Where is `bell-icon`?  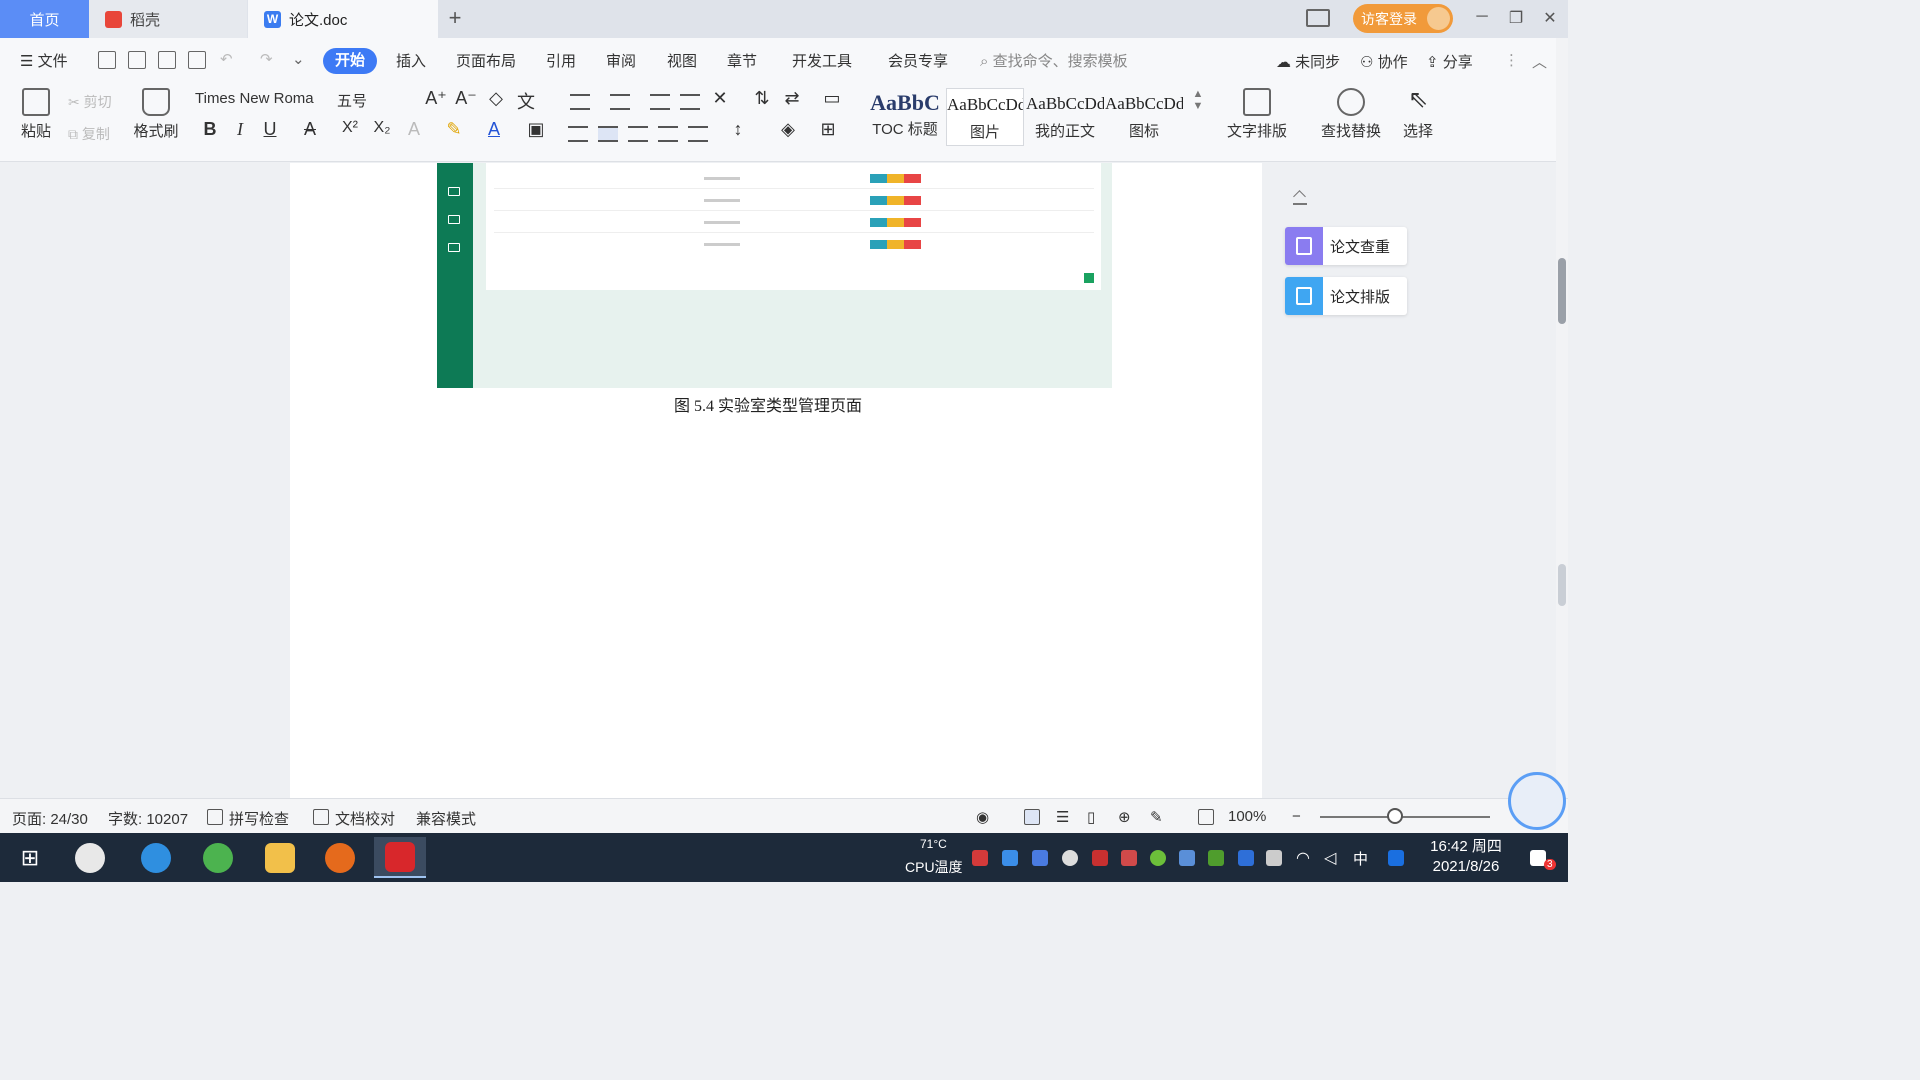
bell-icon is located at coordinates (1070, 858).